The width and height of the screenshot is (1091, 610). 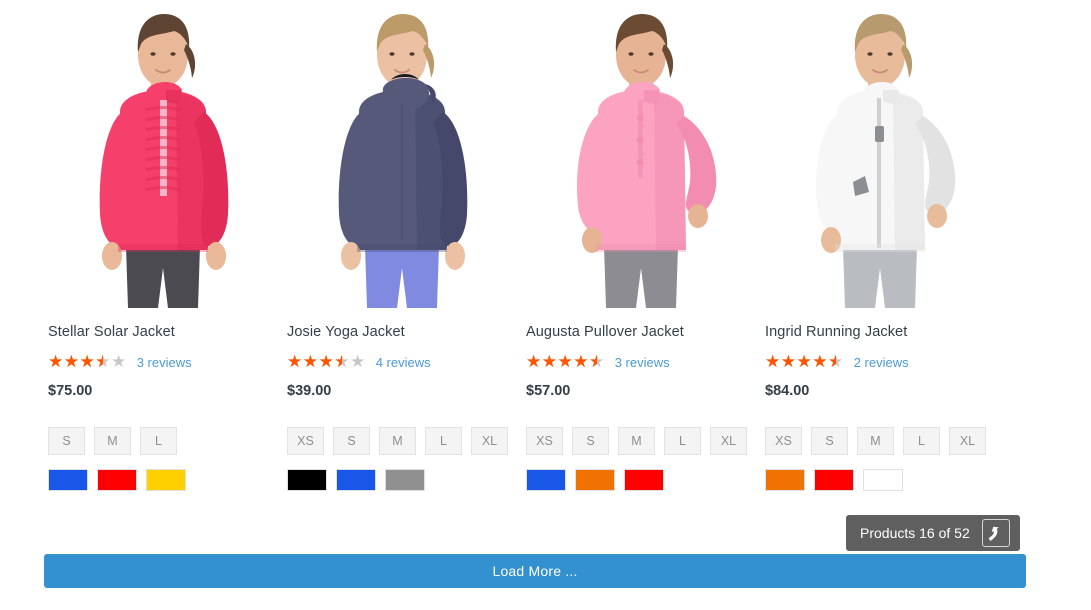 What do you see at coordinates (309, 391) in the screenshot?
I see `product-price: $39.00` at bounding box center [309, 391].